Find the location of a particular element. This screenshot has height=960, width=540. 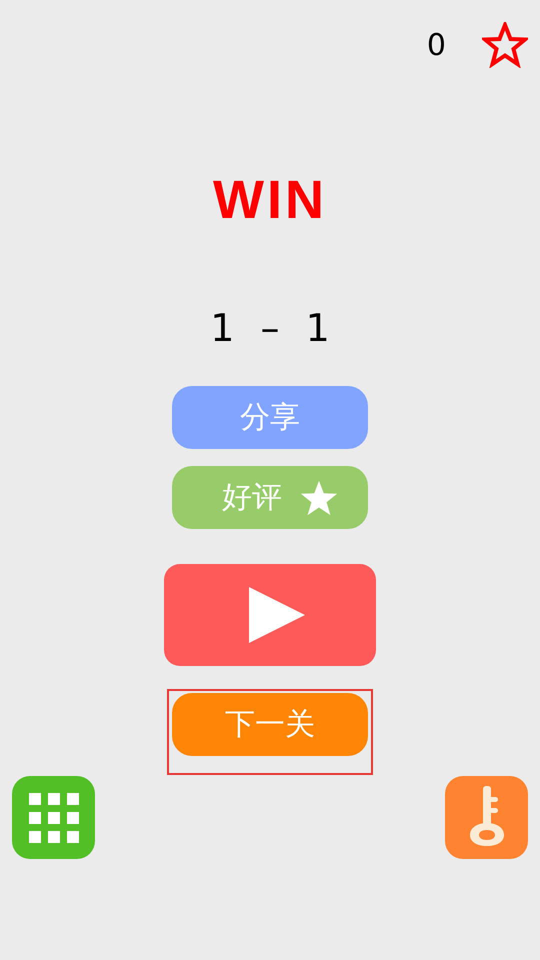

score-counter: 0 is located at coordinates (436, 45).